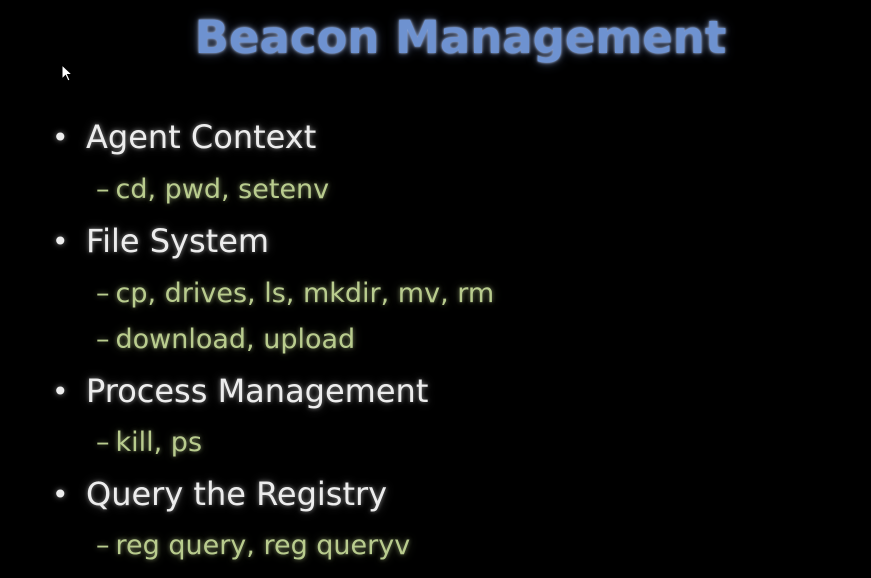 This screenshot has width=871, height=578. I want to click on subitem-process-commands: – kill, ps, so click(149, 442).